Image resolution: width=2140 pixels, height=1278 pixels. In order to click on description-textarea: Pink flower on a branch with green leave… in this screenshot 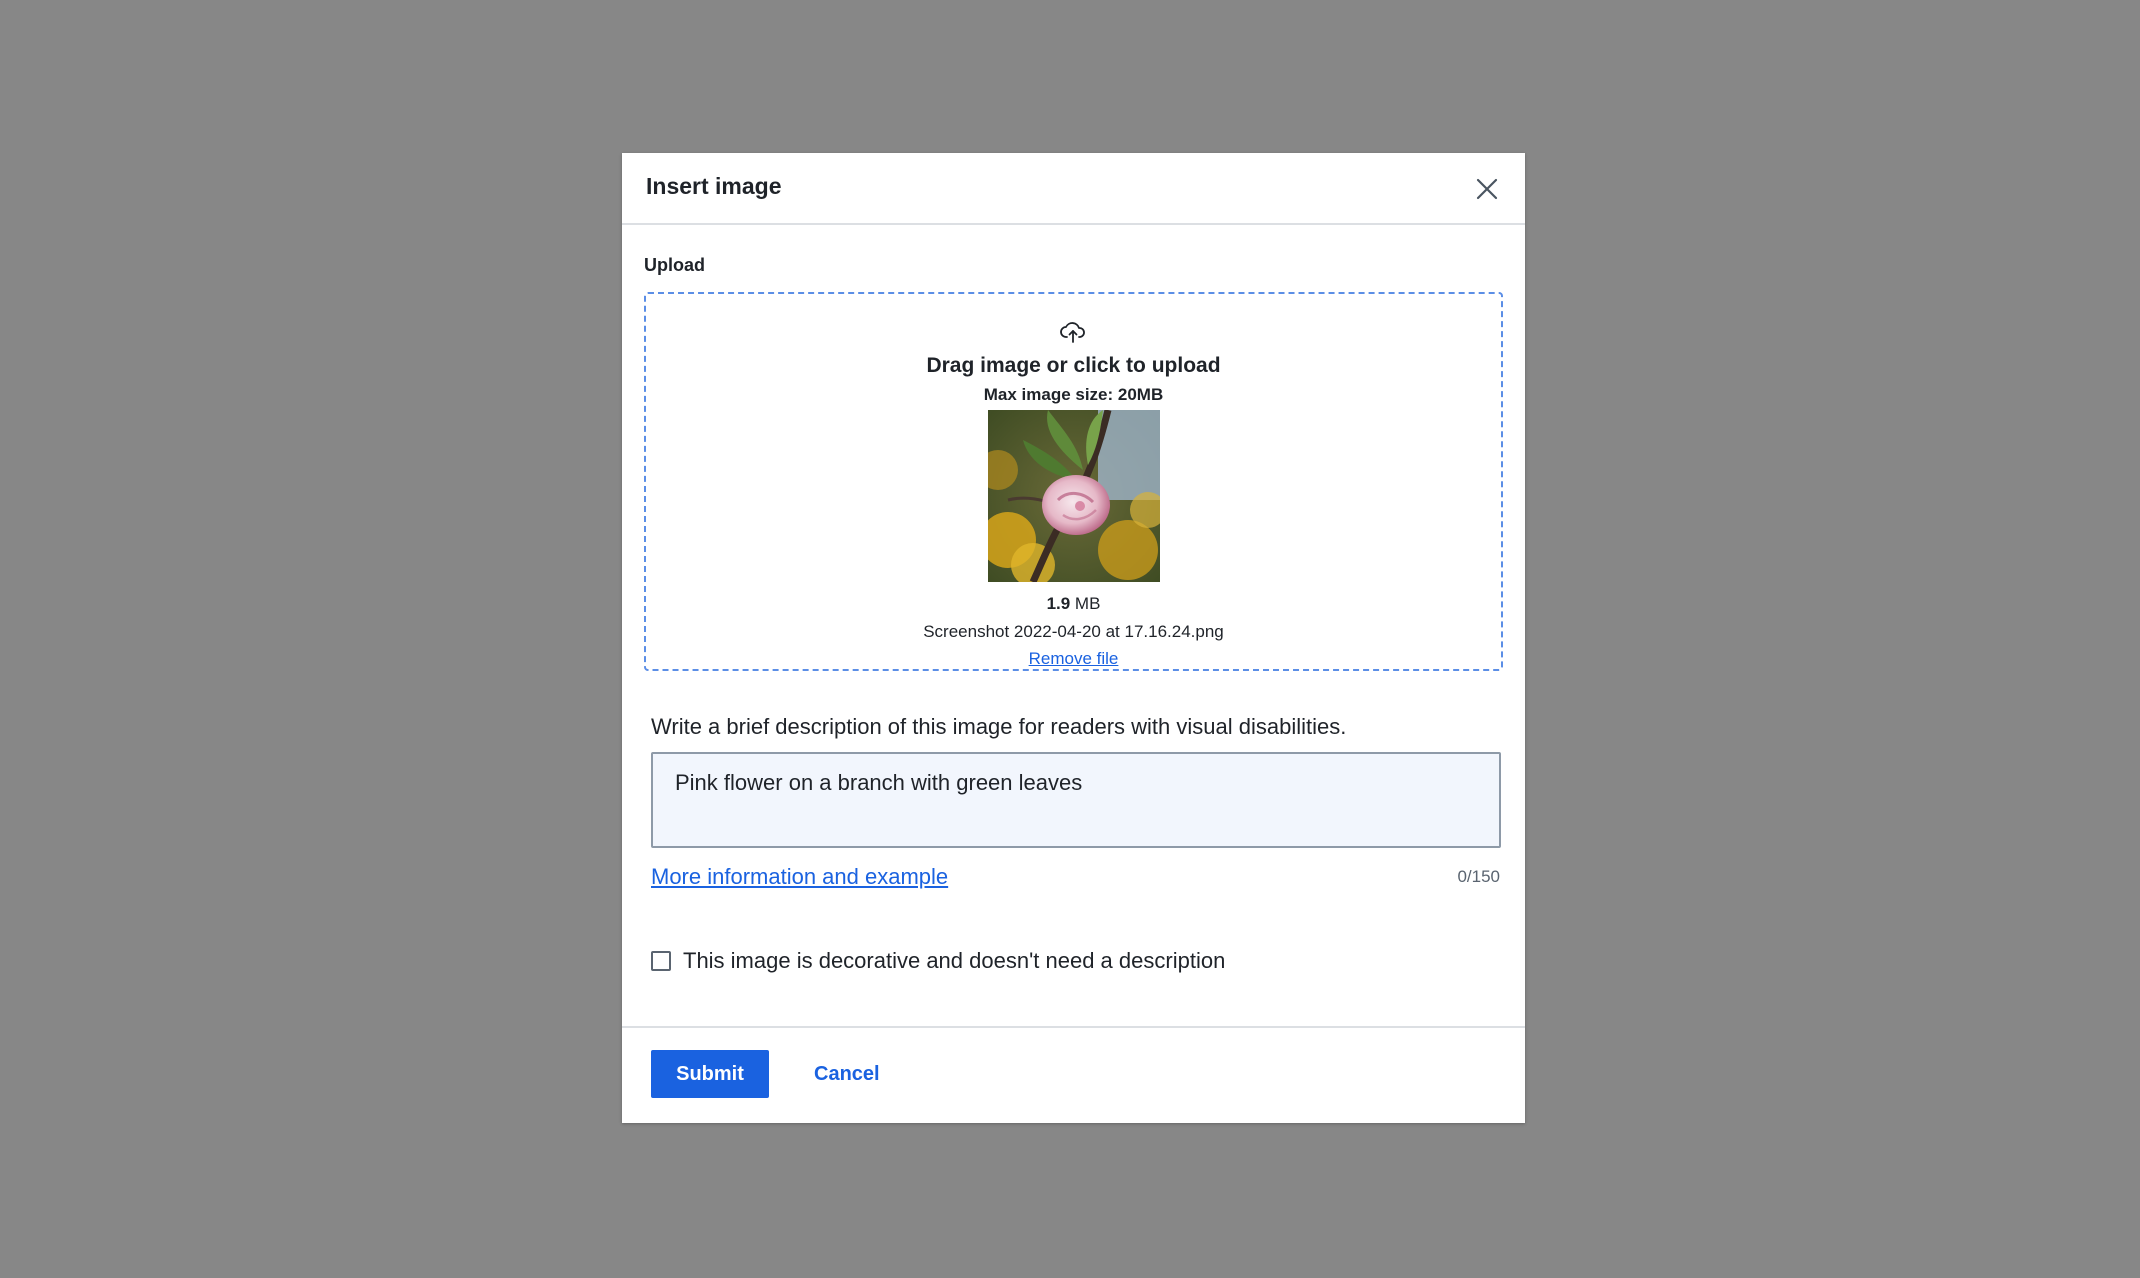, I will do `click(1076, 800)`.